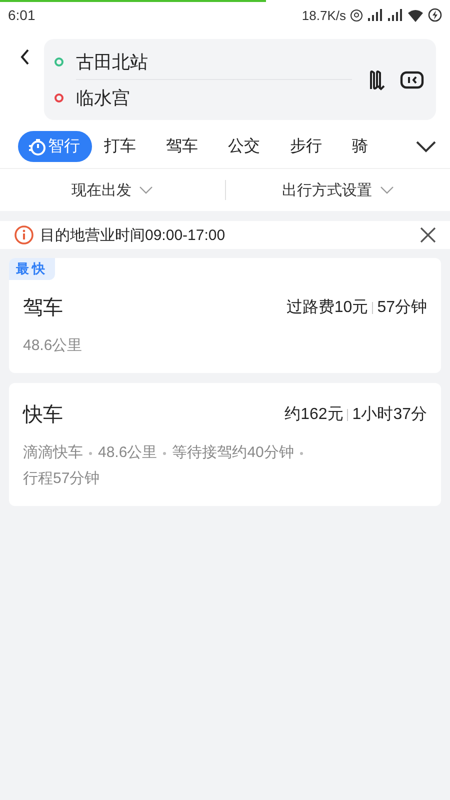 The height and width of the screenshot is (800, 450). Describe the element at coordinates (37, 147) in the screenshot. I see `stopwatch-icon` at that location.